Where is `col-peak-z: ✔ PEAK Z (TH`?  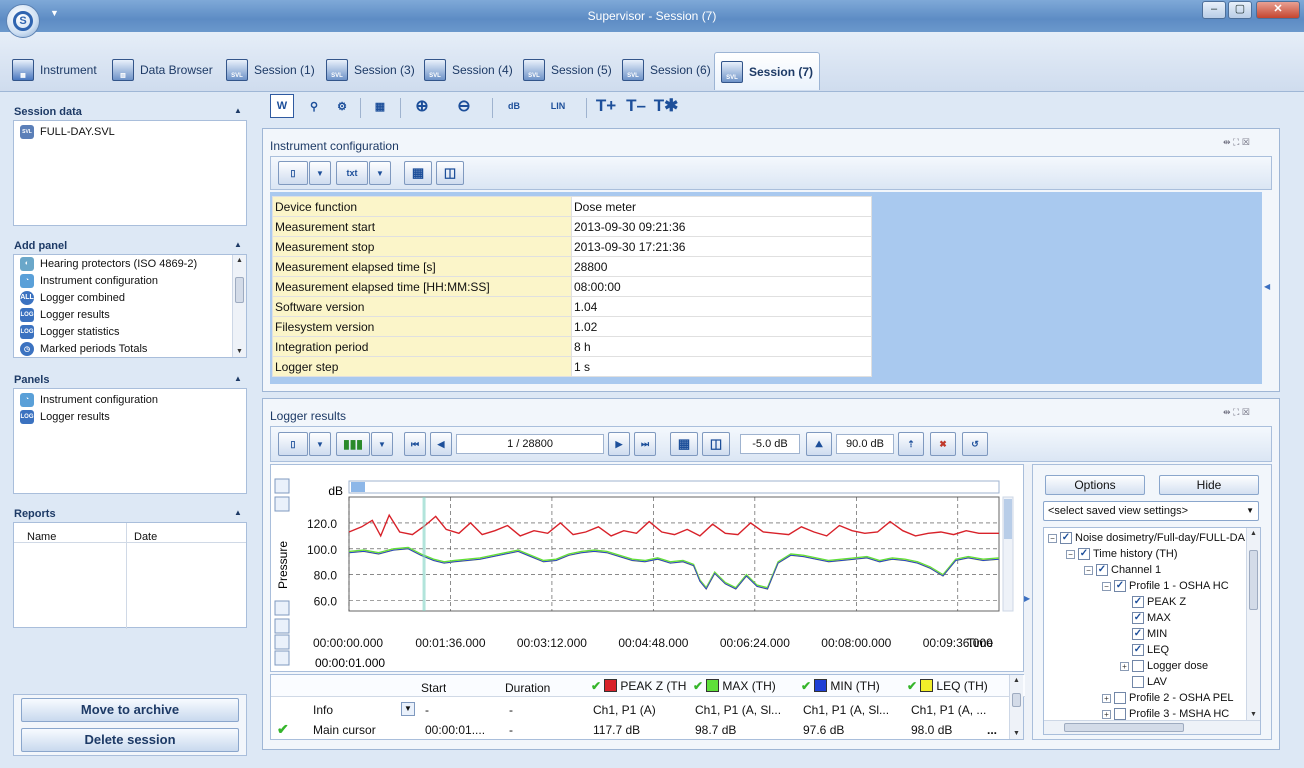
col-peak-z: ✔ PEAK Z (TH is located at coordinates (641, 686).